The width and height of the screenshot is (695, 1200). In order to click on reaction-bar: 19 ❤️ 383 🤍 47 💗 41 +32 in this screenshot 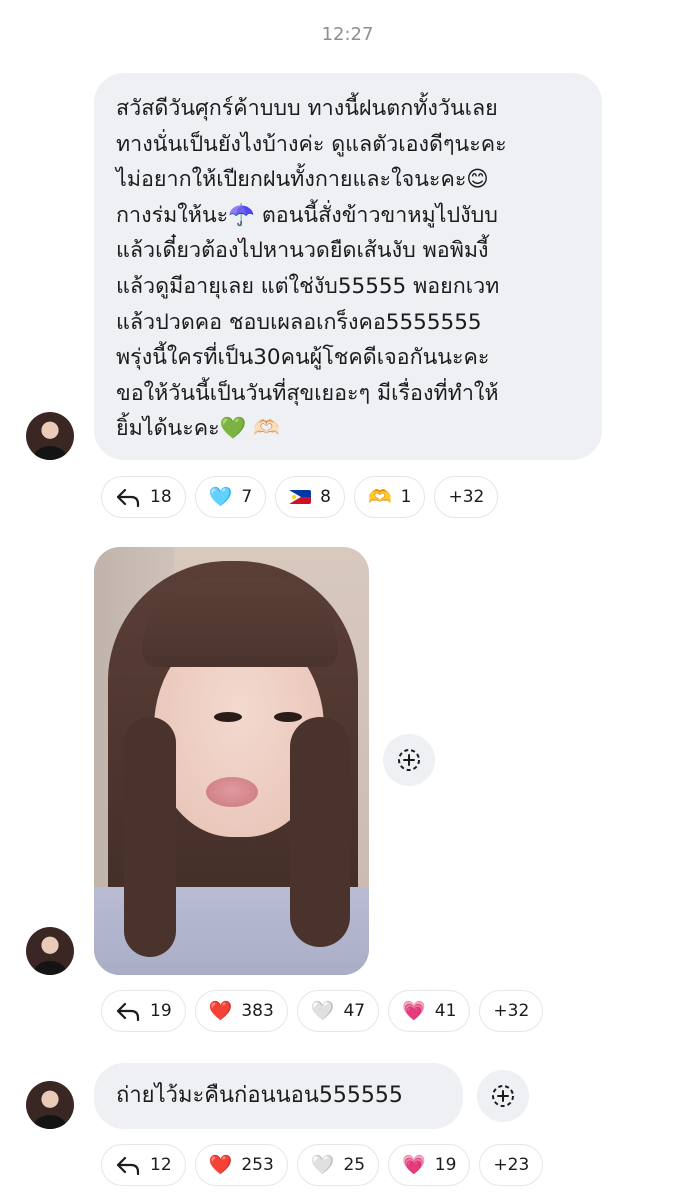, I will do `click(322, 1011)`.